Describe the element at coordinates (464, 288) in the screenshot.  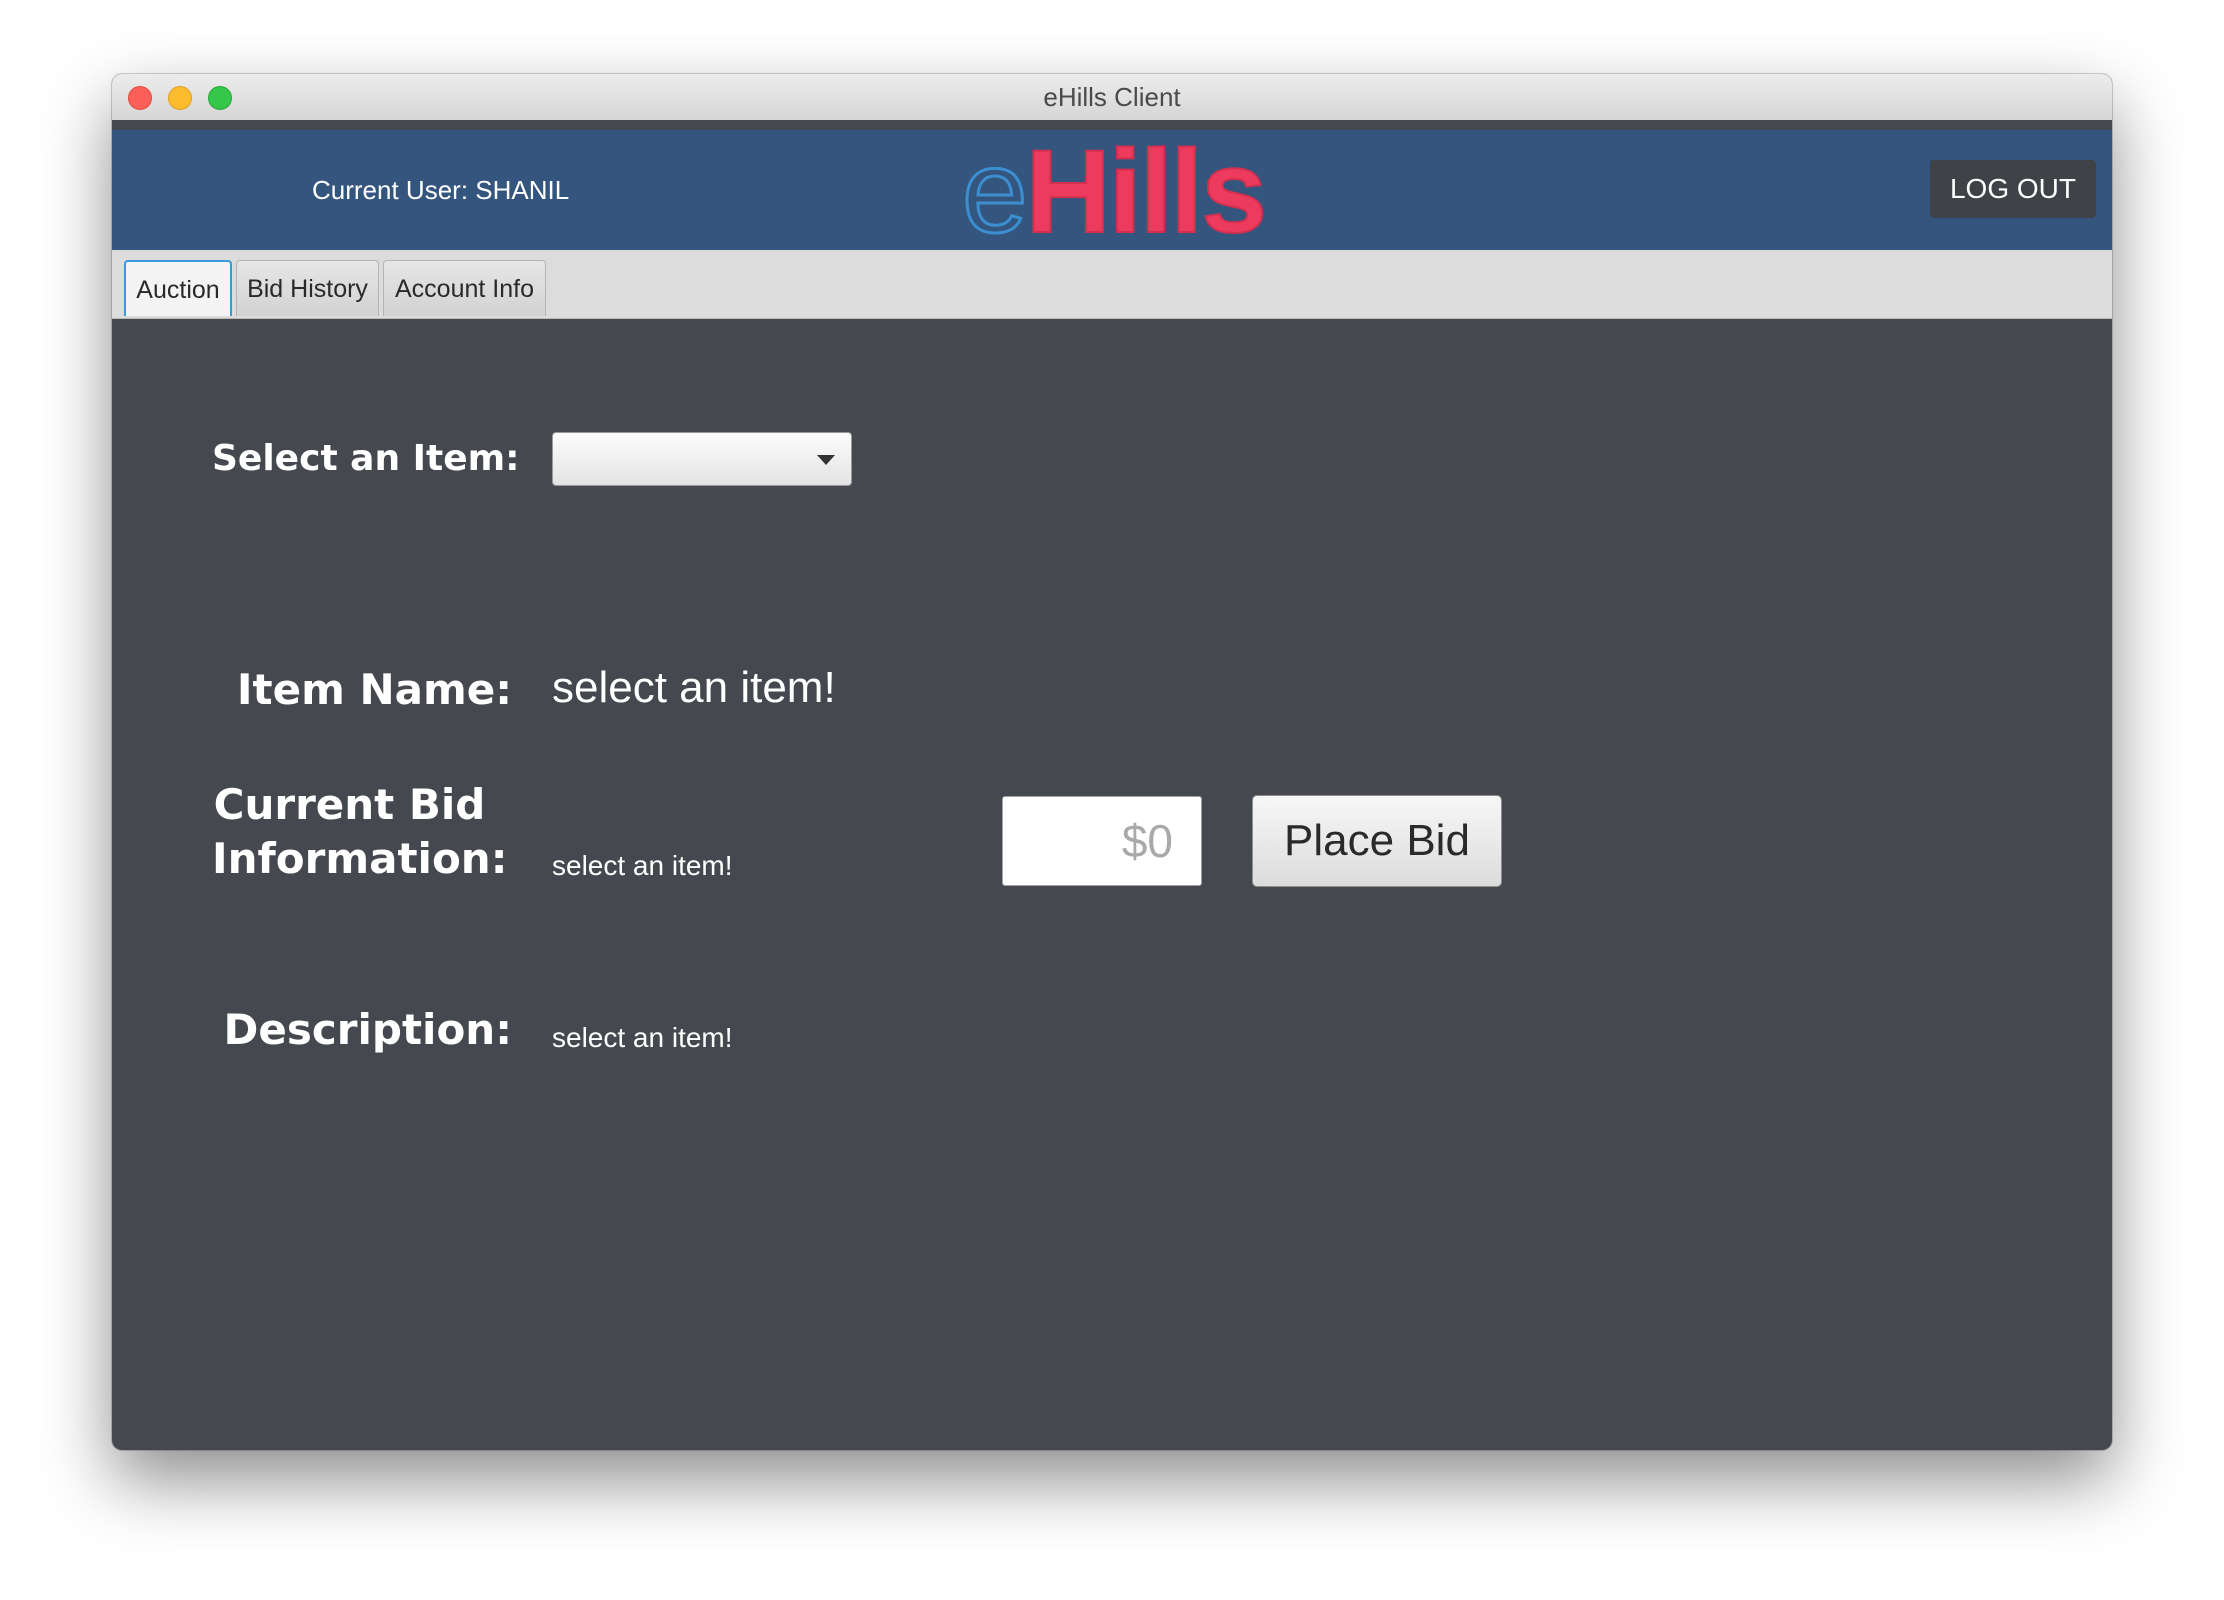
I see `tab-account-info: Account Info` at that location.